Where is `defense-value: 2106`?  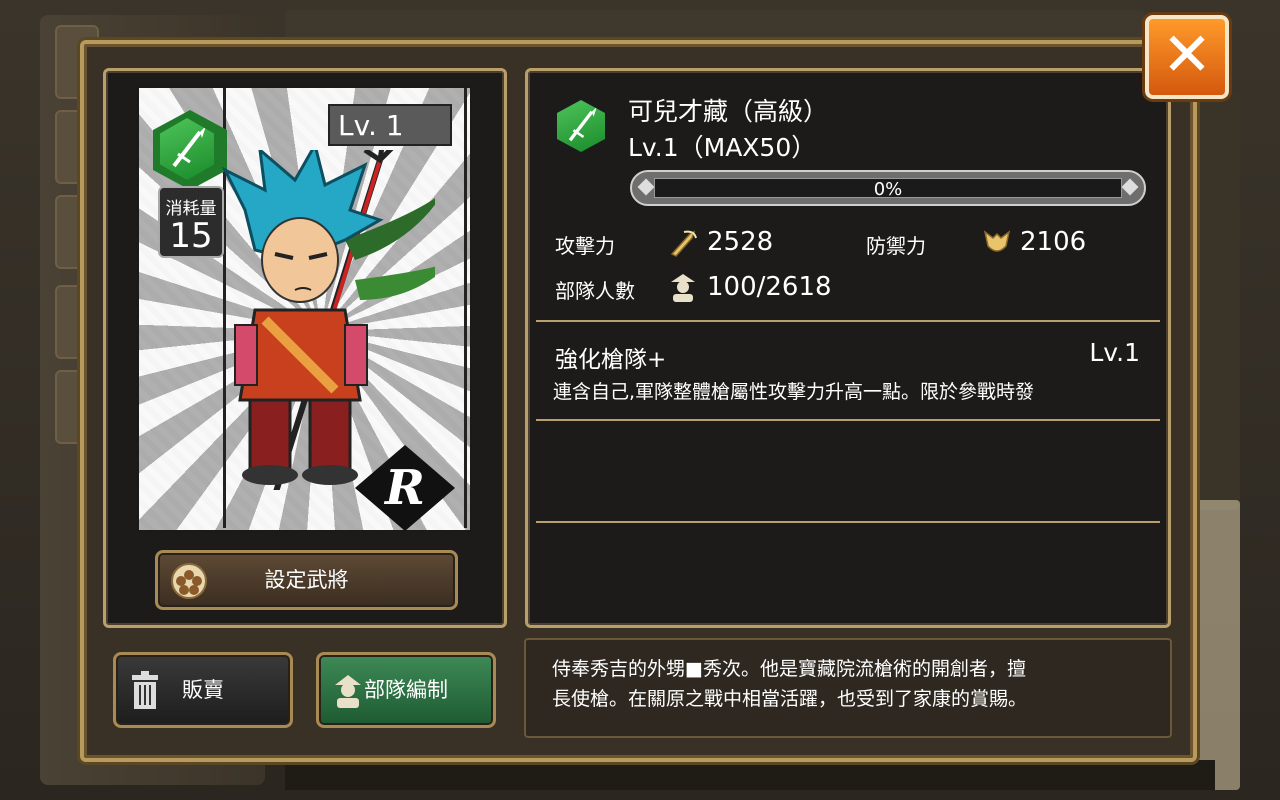
defense-value: 2106 is located at coordinates (1053, 242).